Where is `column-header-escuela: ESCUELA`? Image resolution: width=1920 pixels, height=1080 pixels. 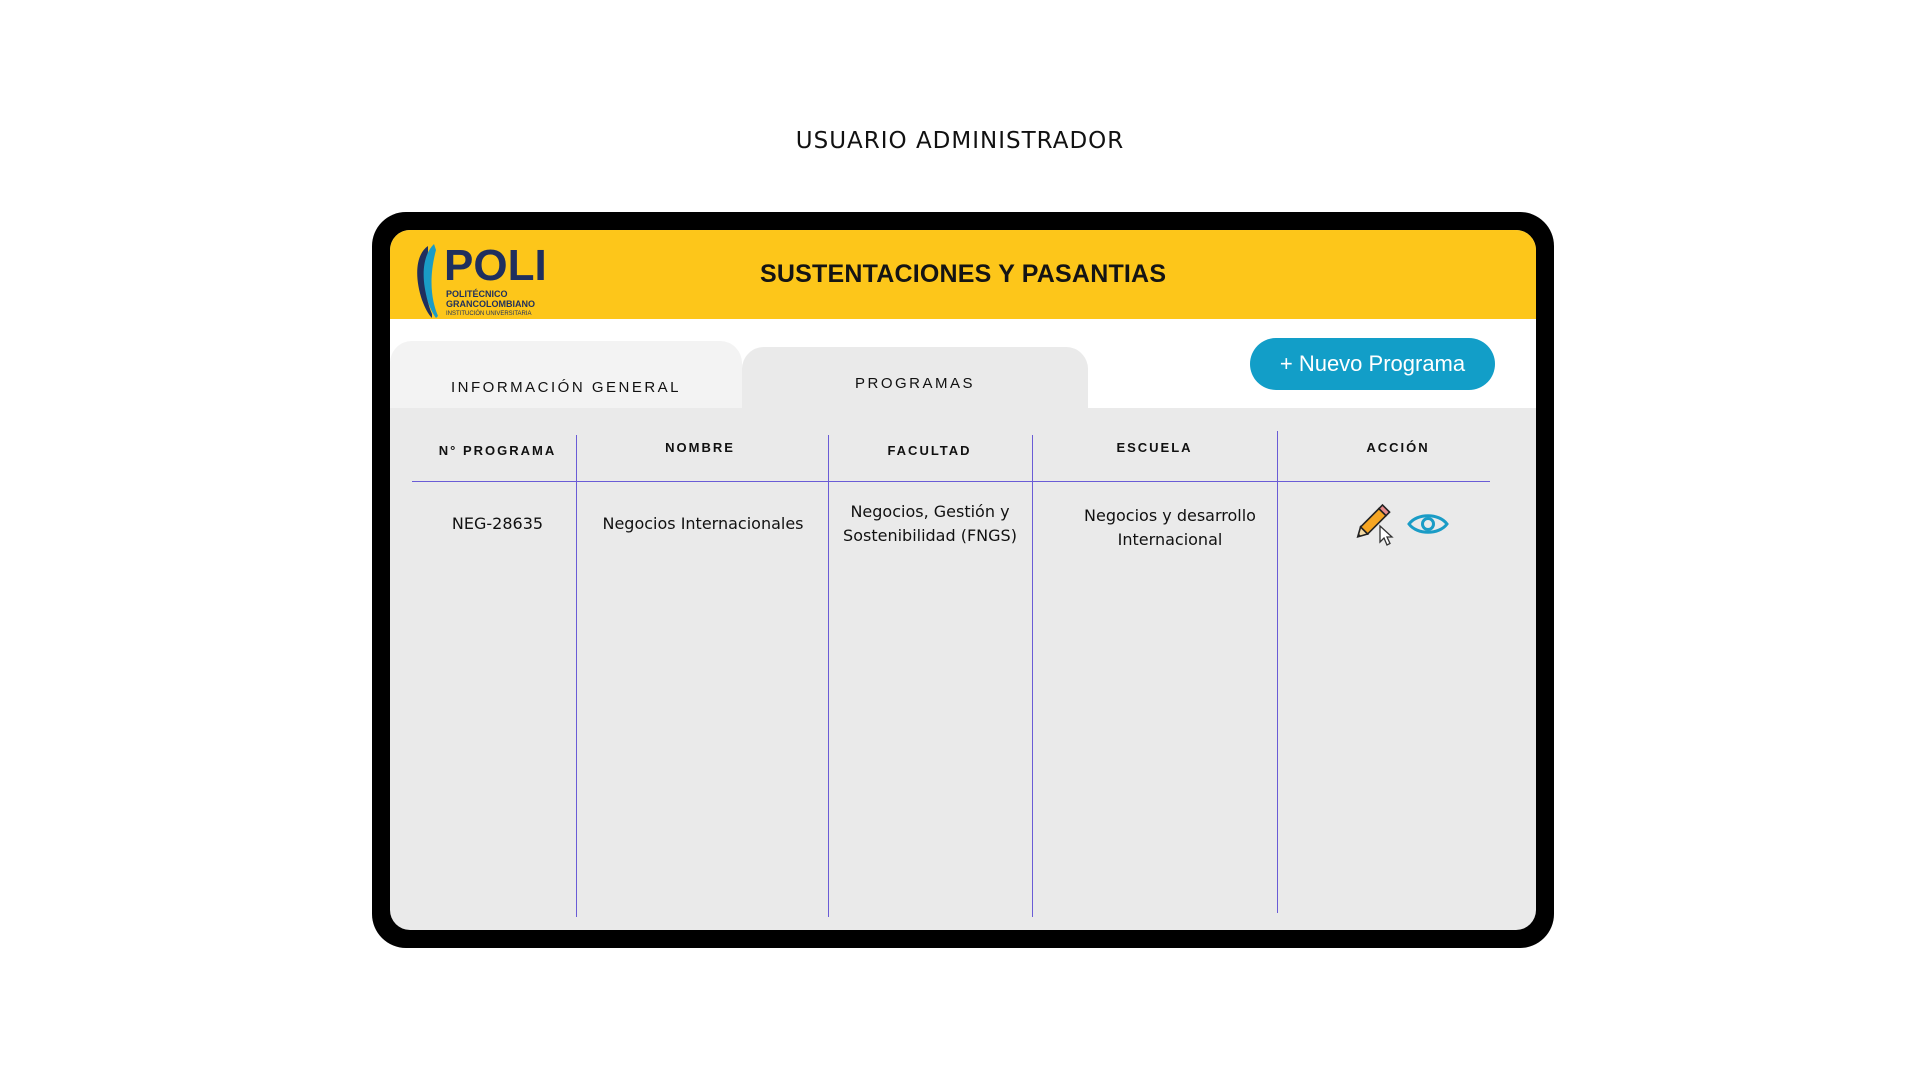 column-header-escuela: ESCUELA is located at coordinates (1154, 447).